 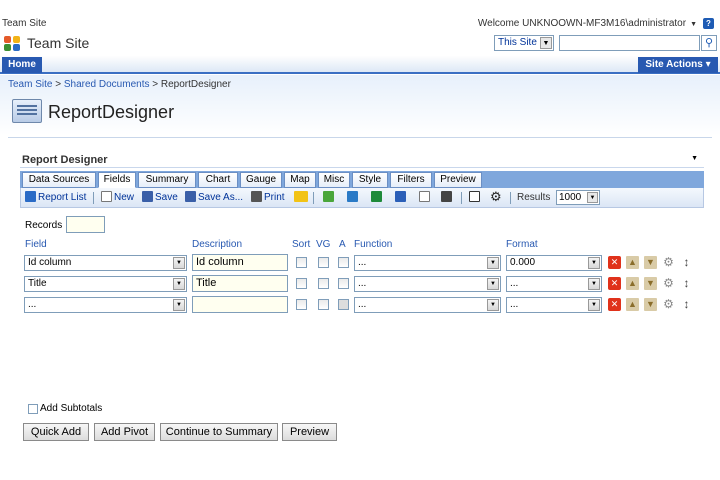 What do you see at coordinates (56, 432) in the screenshot?
I see `quick-add-button: Quick Add` at bounding box center [56, 432].